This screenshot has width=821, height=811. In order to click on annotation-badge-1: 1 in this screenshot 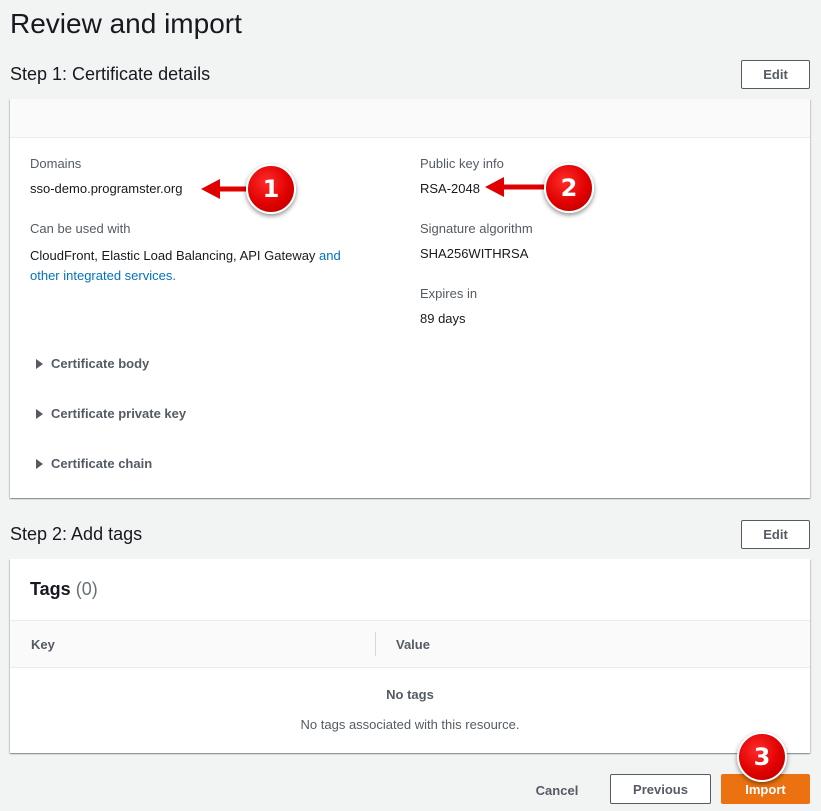, I will do `click(271, 189)`.